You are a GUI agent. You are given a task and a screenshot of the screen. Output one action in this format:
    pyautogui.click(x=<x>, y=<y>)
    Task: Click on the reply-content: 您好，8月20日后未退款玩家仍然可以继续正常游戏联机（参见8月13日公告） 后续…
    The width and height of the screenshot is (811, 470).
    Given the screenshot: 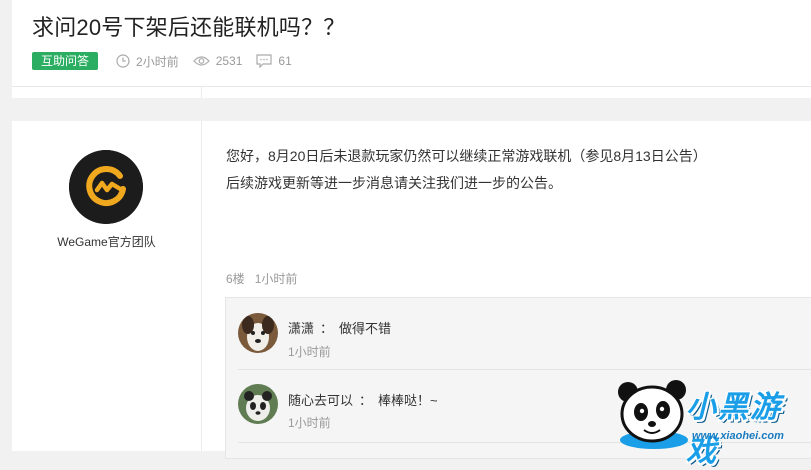 What is the action you would take?
    pyautogui.click(x=511, y=170)
    